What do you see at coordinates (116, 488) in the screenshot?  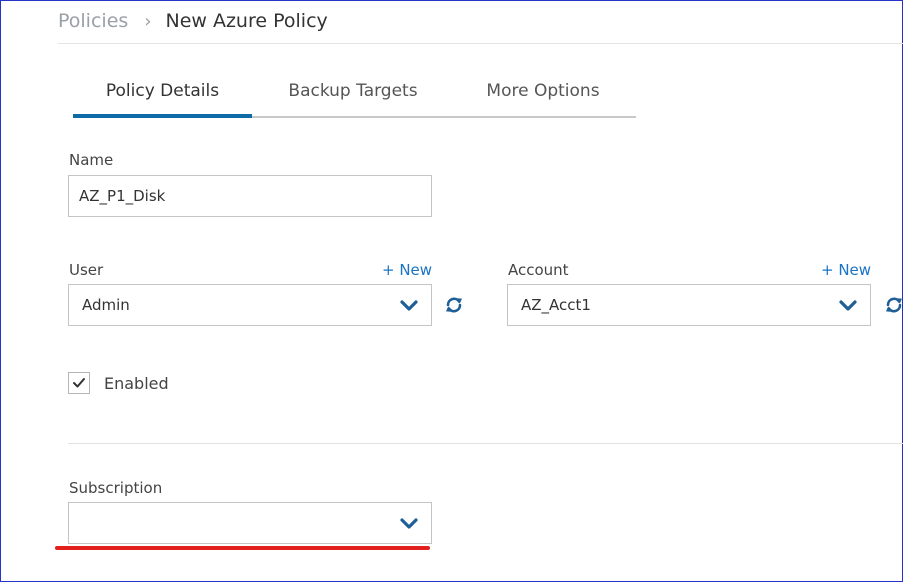 I see `subscription-label: Subscription` at bounding box center [116, 488].